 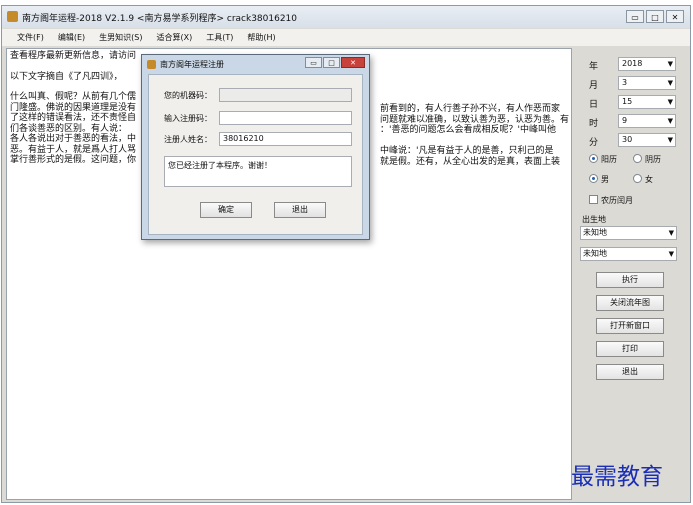 I want to click on menu-file: 文件(F), so click(x=30, y=37).